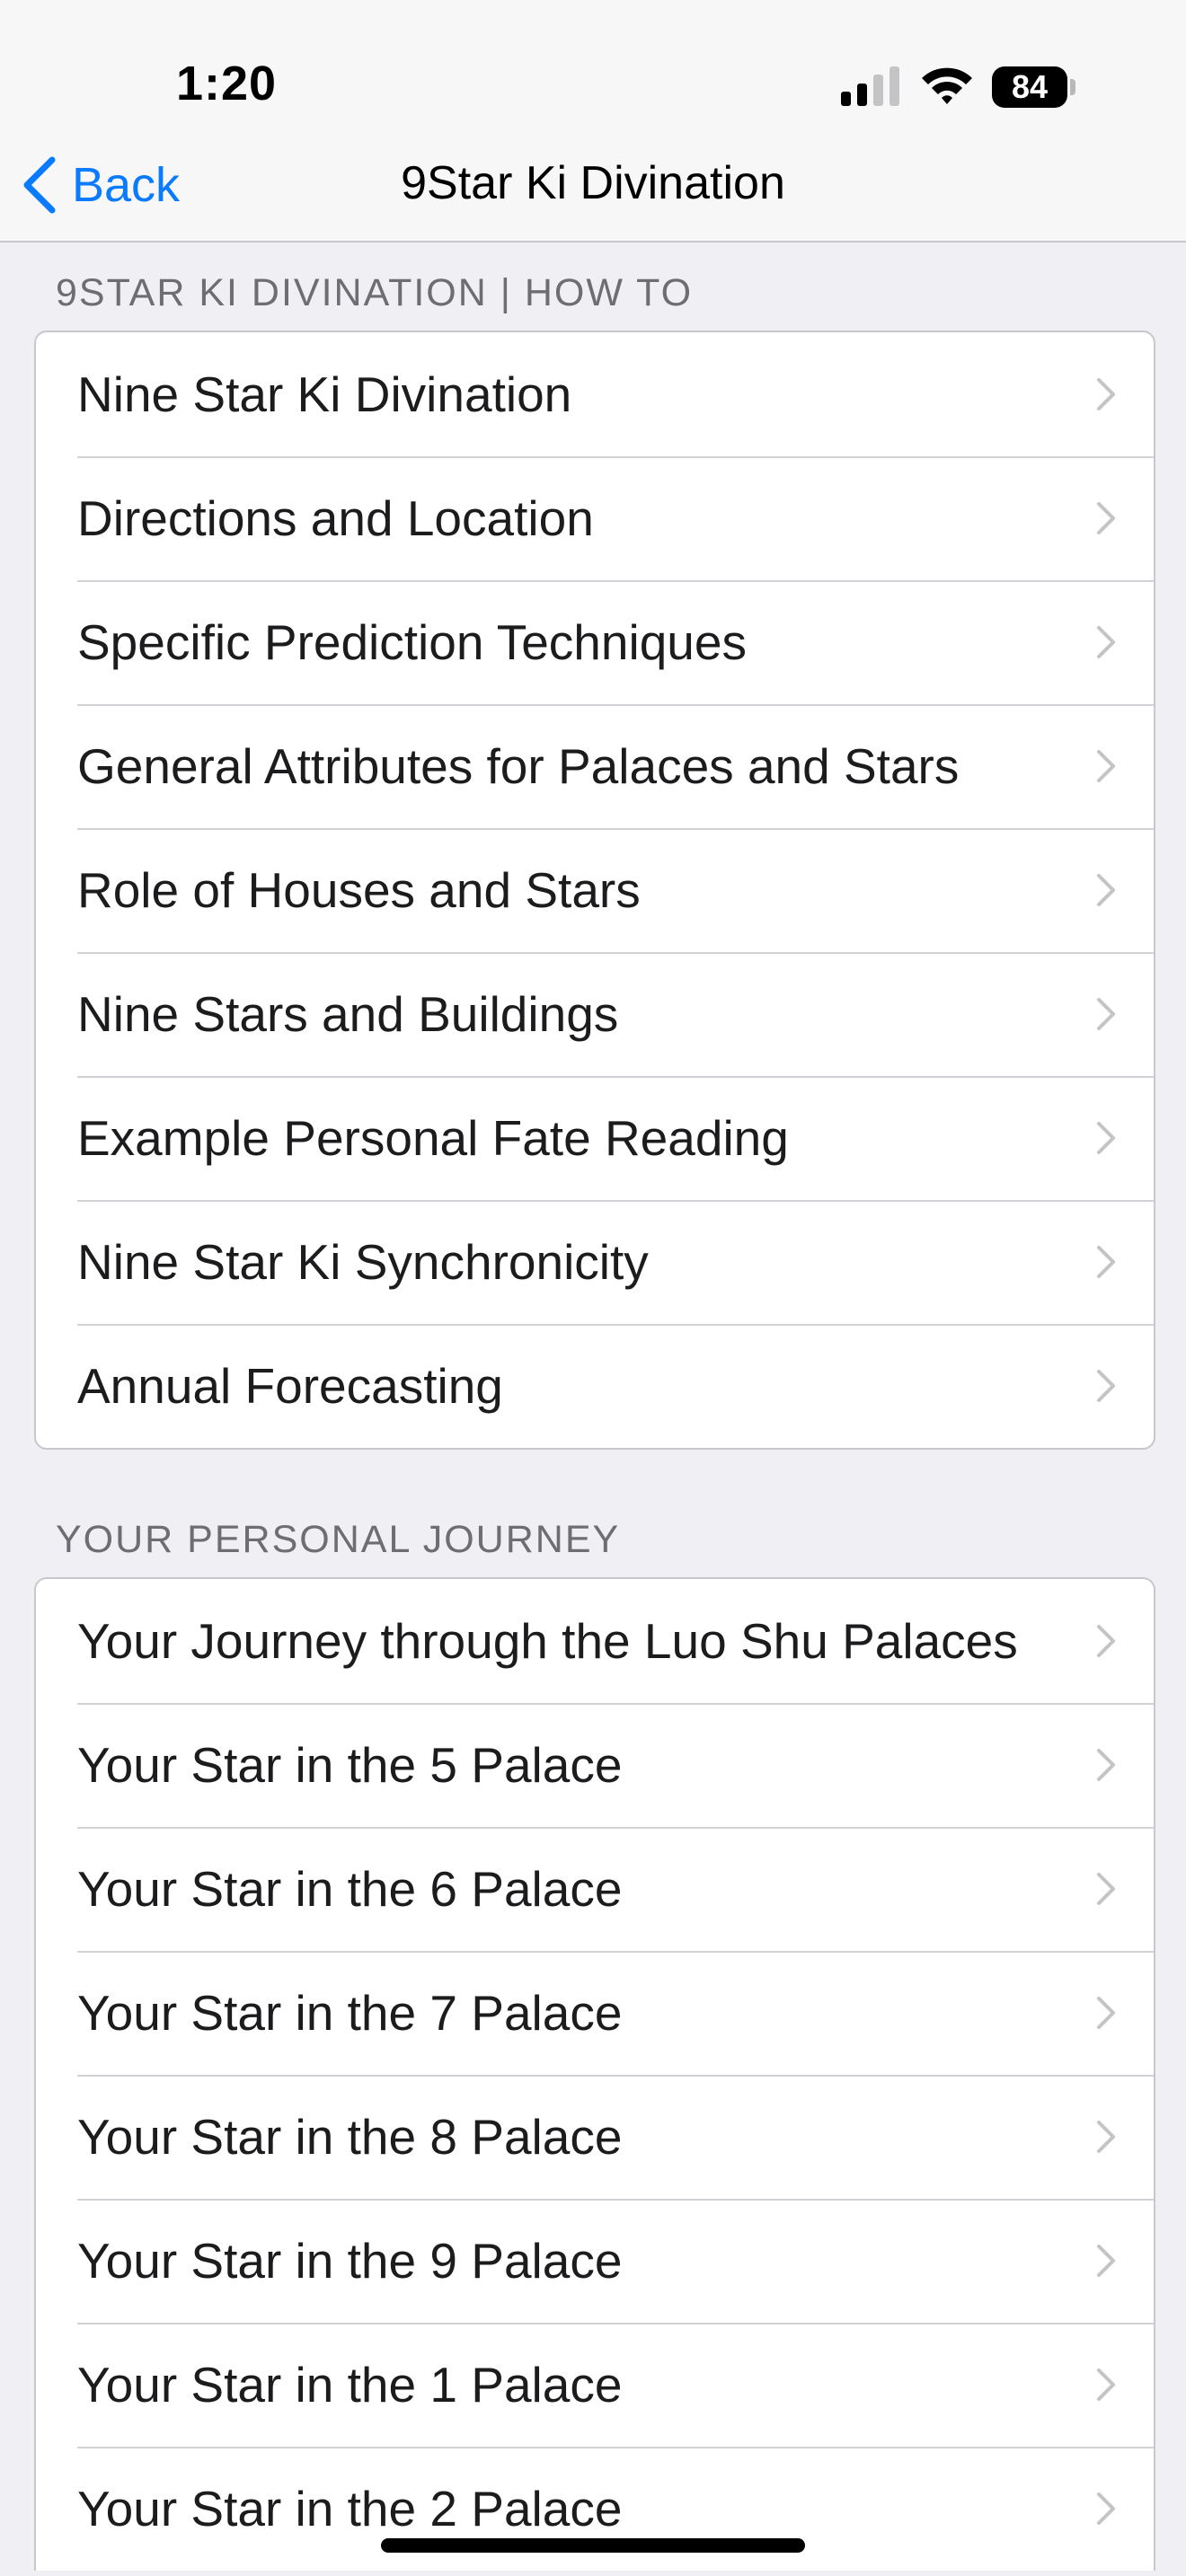 The width and height of the screenshot is (1186, 2576). What do you see at coordinates (593, 67) in the screenshot?
I see `status-bar: 1:20 84` at bounding box center [593, 67].